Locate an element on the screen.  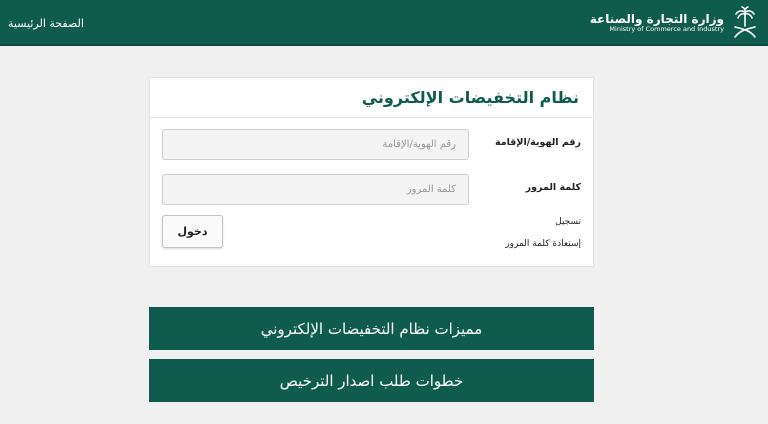
ministry-name-en: Ministry of Commerce and Industry is located at coordinates (666, 29).